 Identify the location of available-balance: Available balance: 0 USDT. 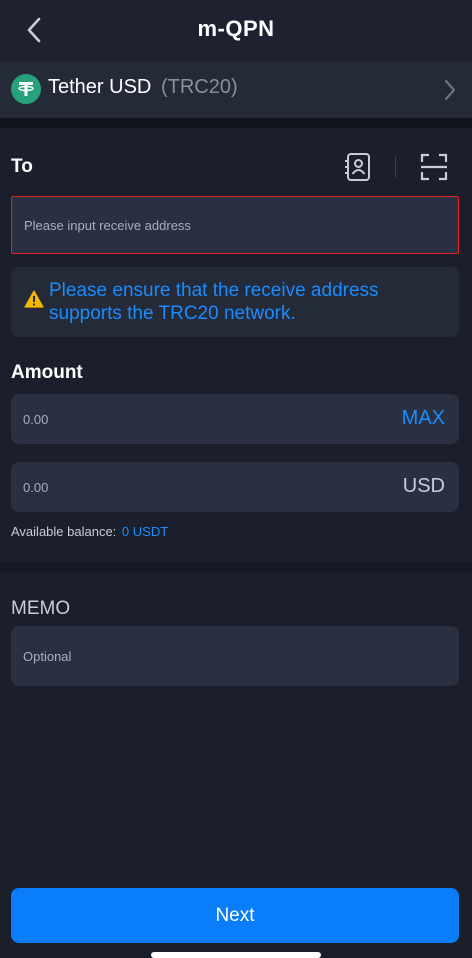
(89, 531).